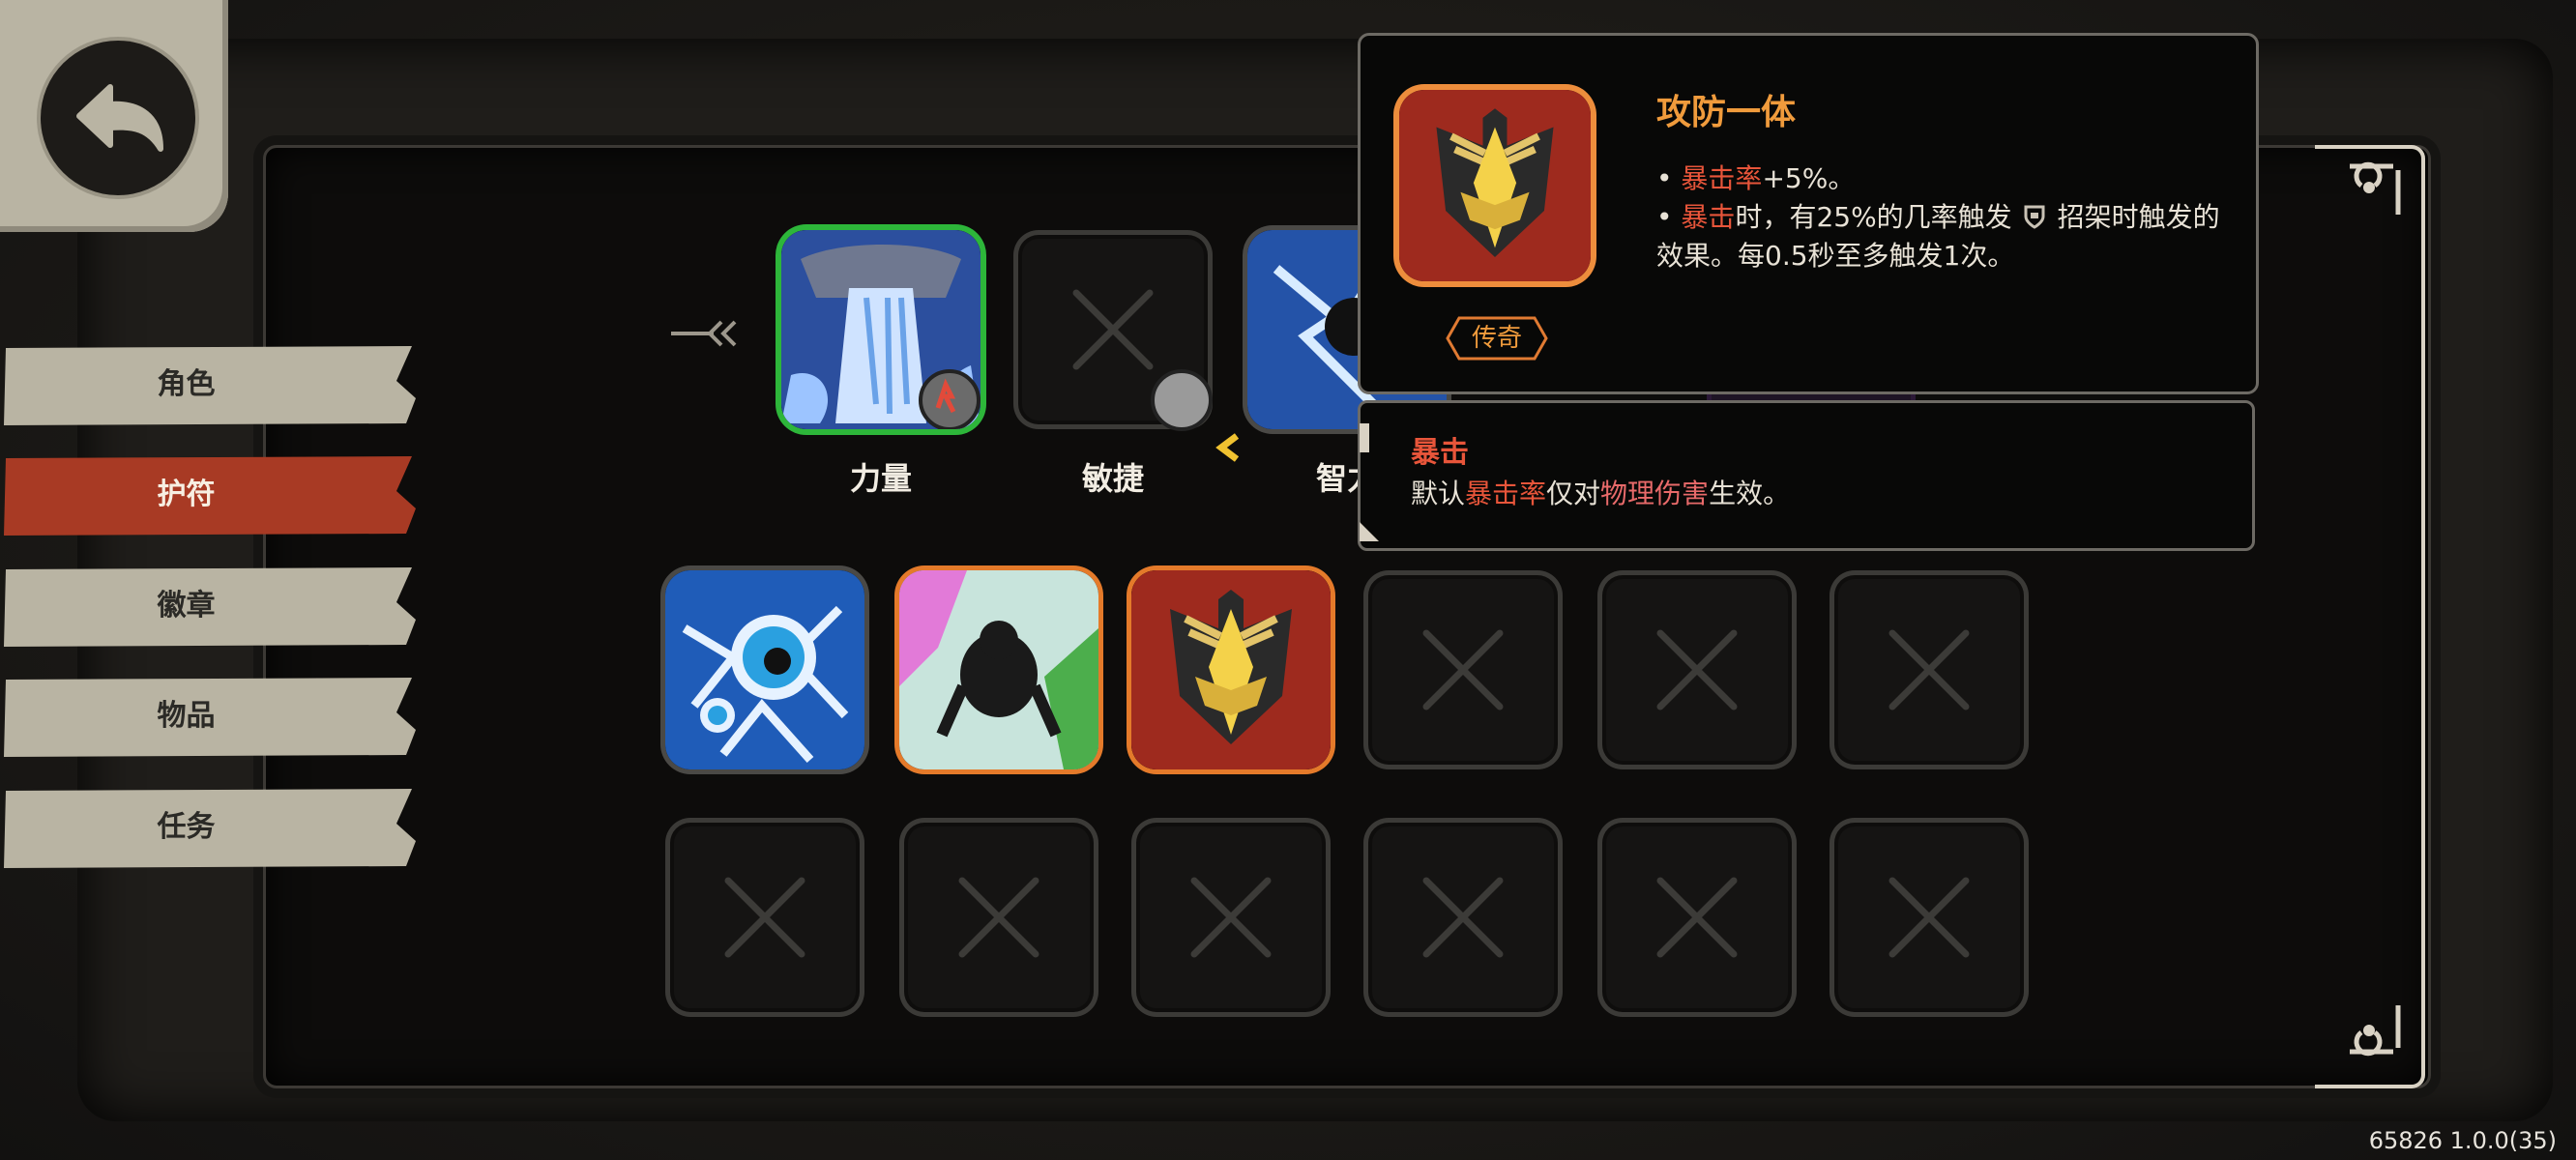 The image size is (2576, 1160). Describe the element at coordinates (1721, 178) in the screenshot. I see `keyword-crit-rate: 暴击率` at that location.